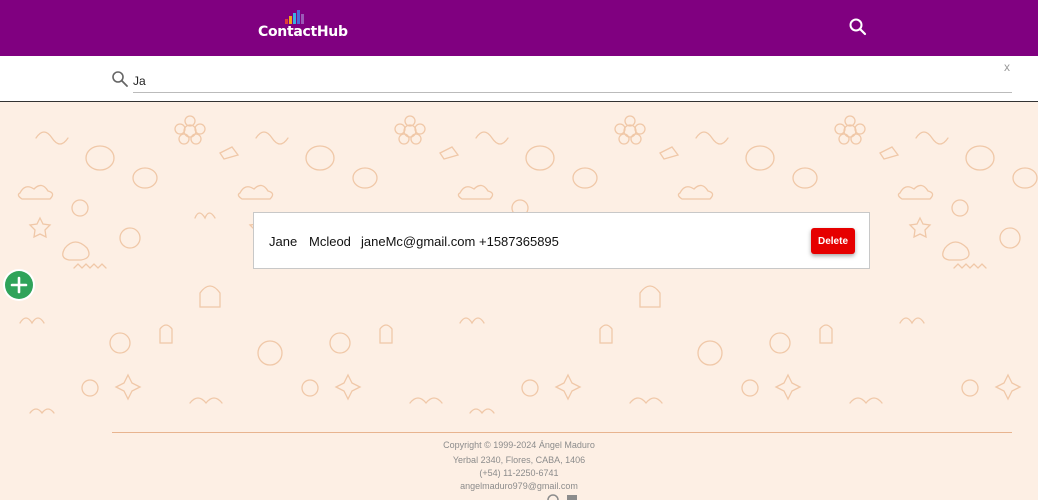  What do you see at coordinates (519, 445) in the screenshot?
I see `footer-copyright: Copyright © 1999-2024 Ángel Maduro` at bounding box center [519, 445].